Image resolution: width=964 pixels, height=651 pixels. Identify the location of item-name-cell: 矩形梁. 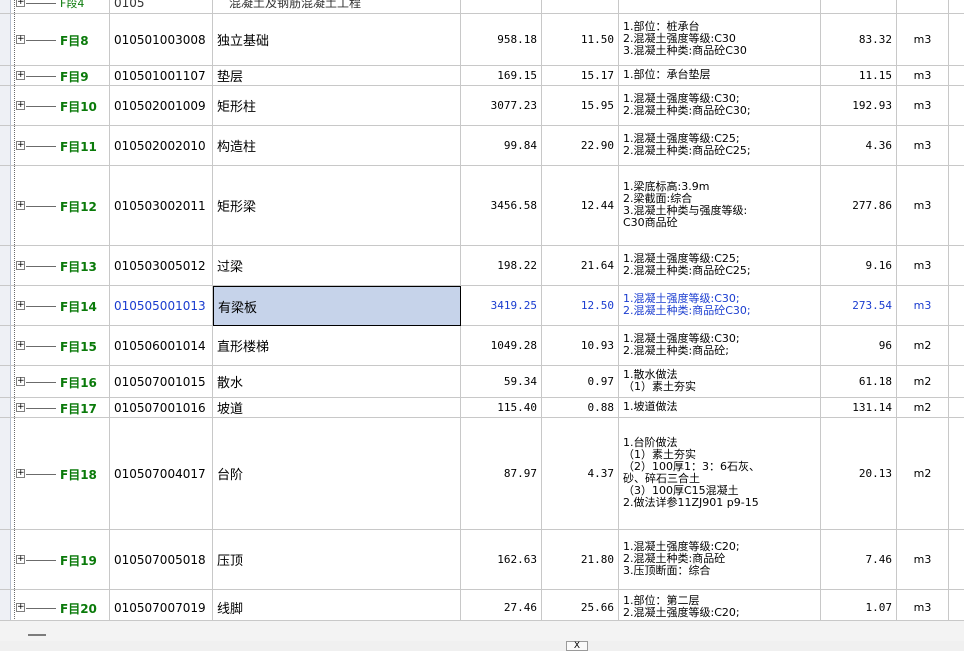
(337, 206).